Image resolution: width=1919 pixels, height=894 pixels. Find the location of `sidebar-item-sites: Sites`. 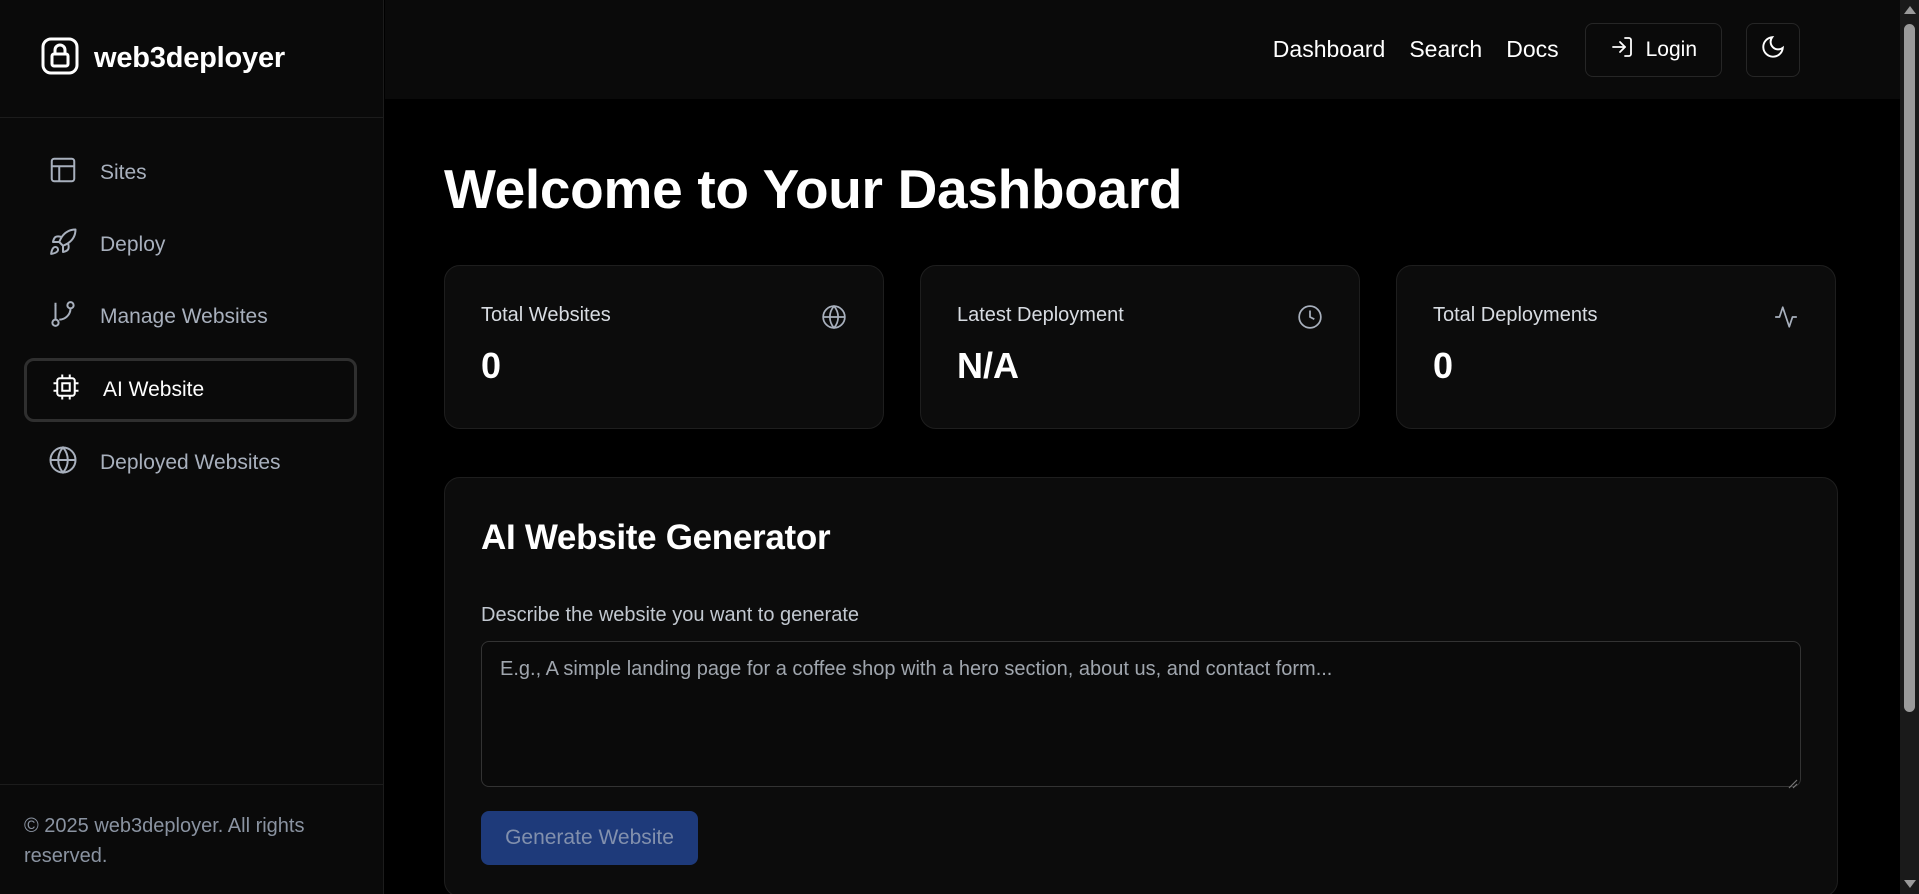

sidebar-item-sites: Sites is located at coordinates (190, 173).